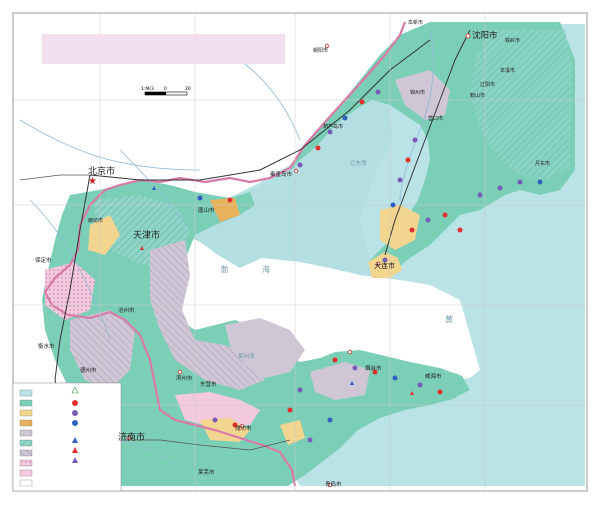 The height and width of the screenshot is (507, 600). What do you see at coordinates (333, 484) in the screenshot?
I see `label-qingdao: 青岛市` at bounding box center [333, 484].